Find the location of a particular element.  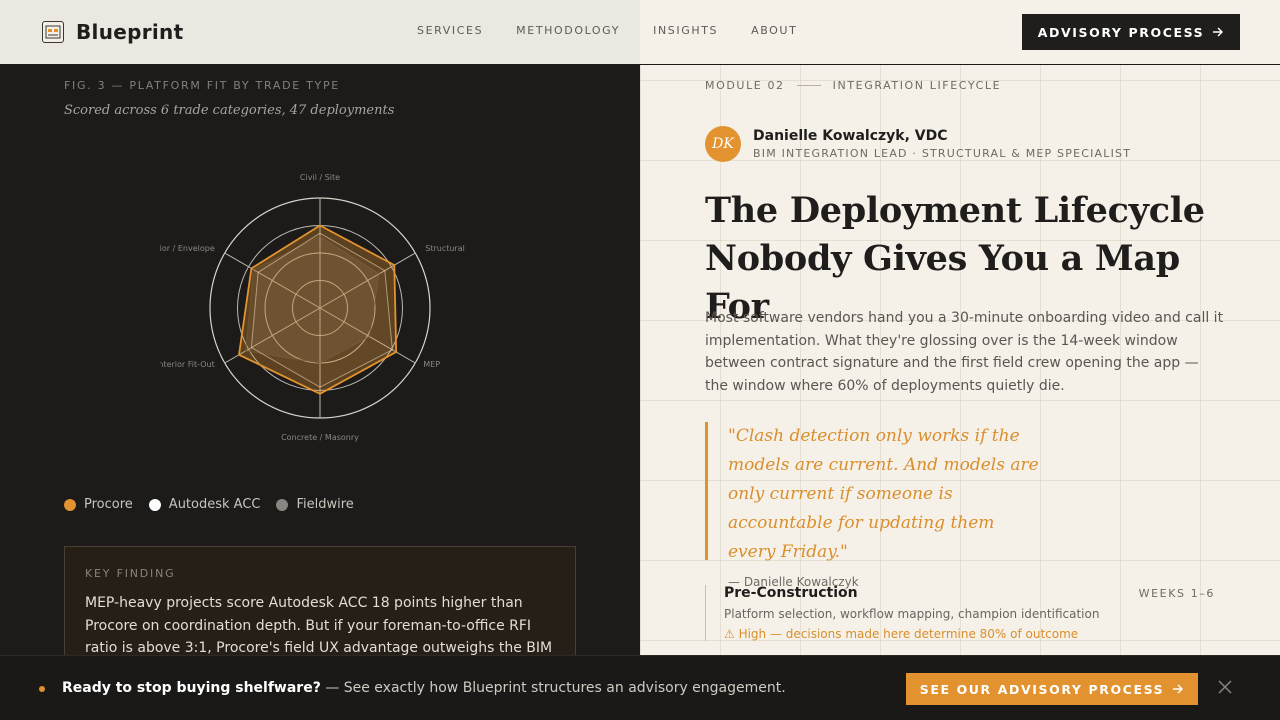

banner-lead: Ready to stop buying shelfware? is located at coordinates (191, 688).